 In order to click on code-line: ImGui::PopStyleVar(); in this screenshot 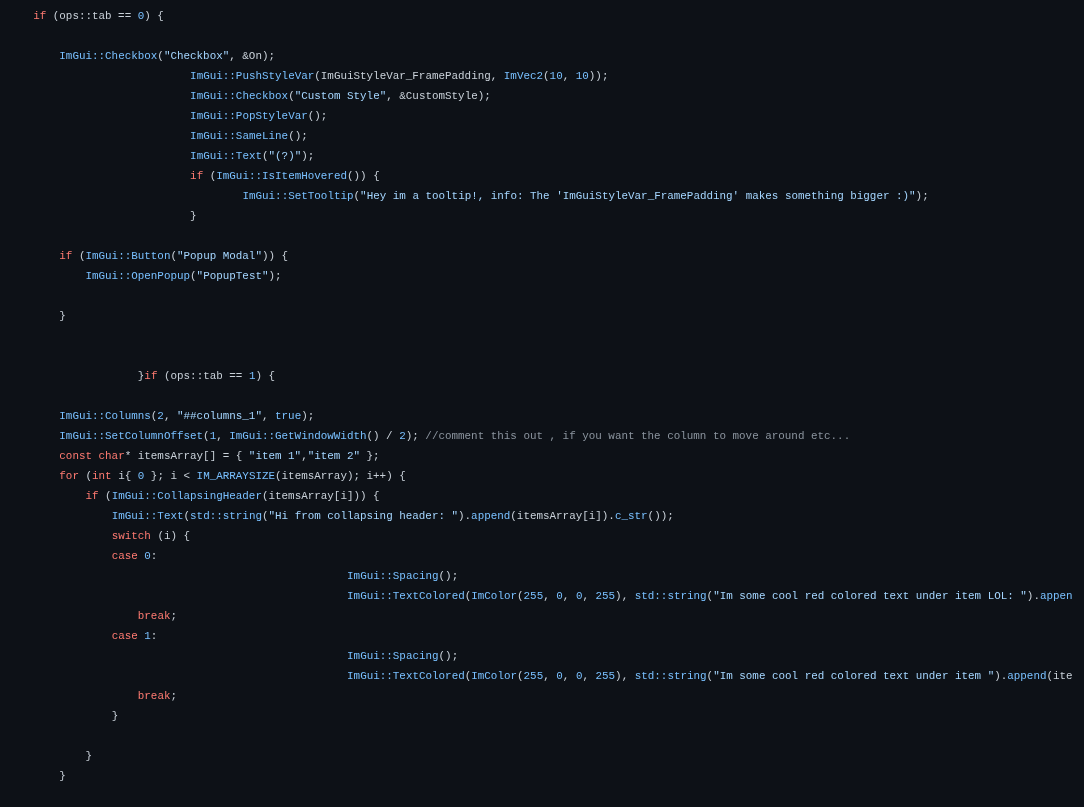, I will do `click(259, 116)`.